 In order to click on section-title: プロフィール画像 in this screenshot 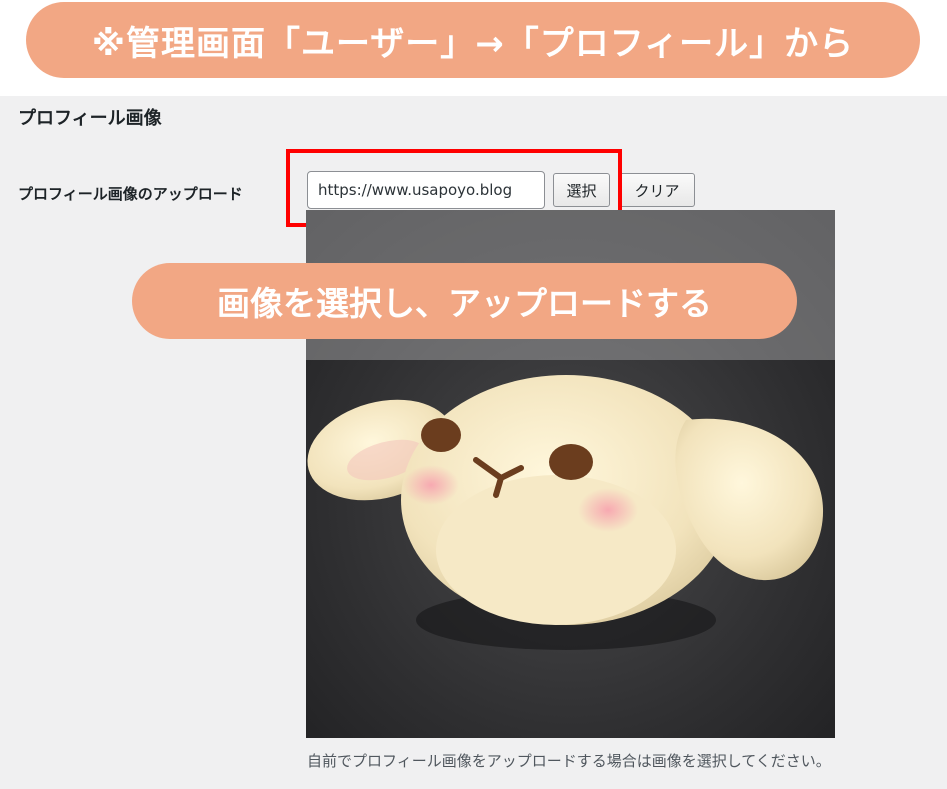, I will do `click(90, 118)`.